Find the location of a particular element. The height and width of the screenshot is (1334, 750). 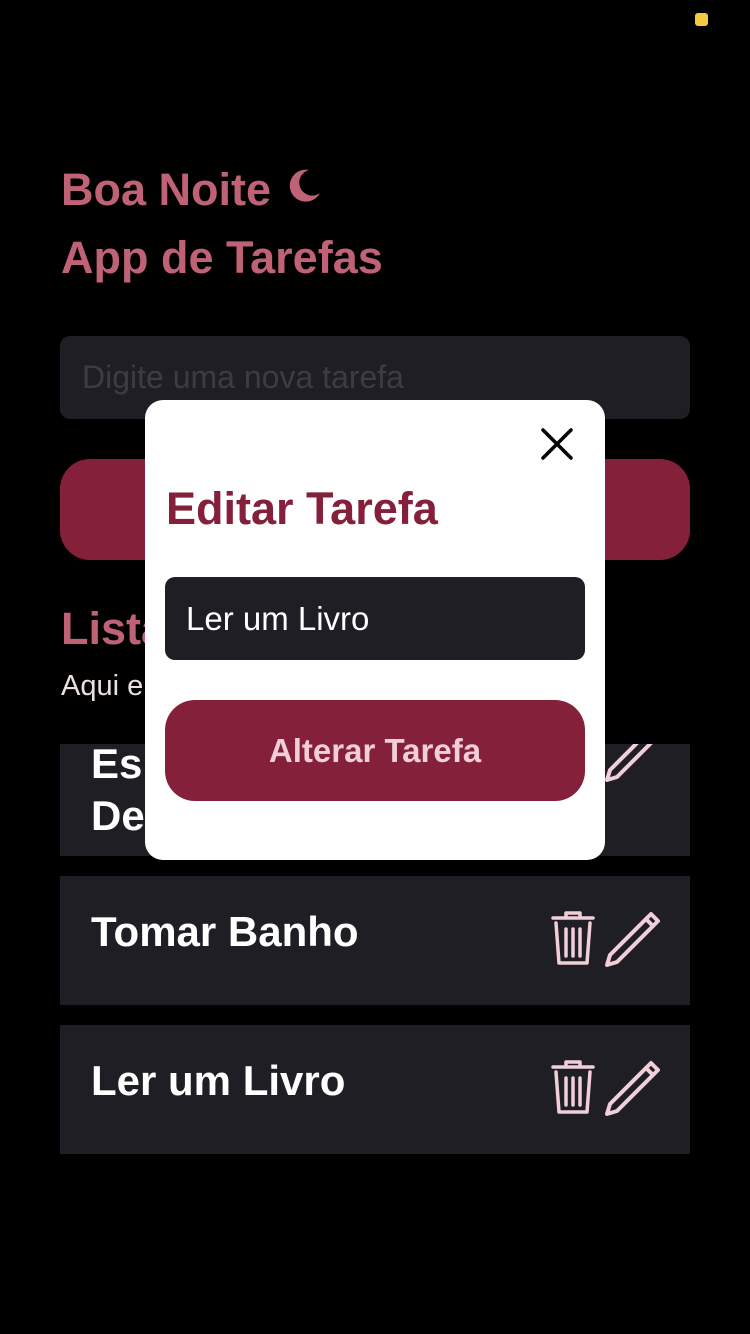

task-card: Tomar Banho is located at coordinates (375, 940).